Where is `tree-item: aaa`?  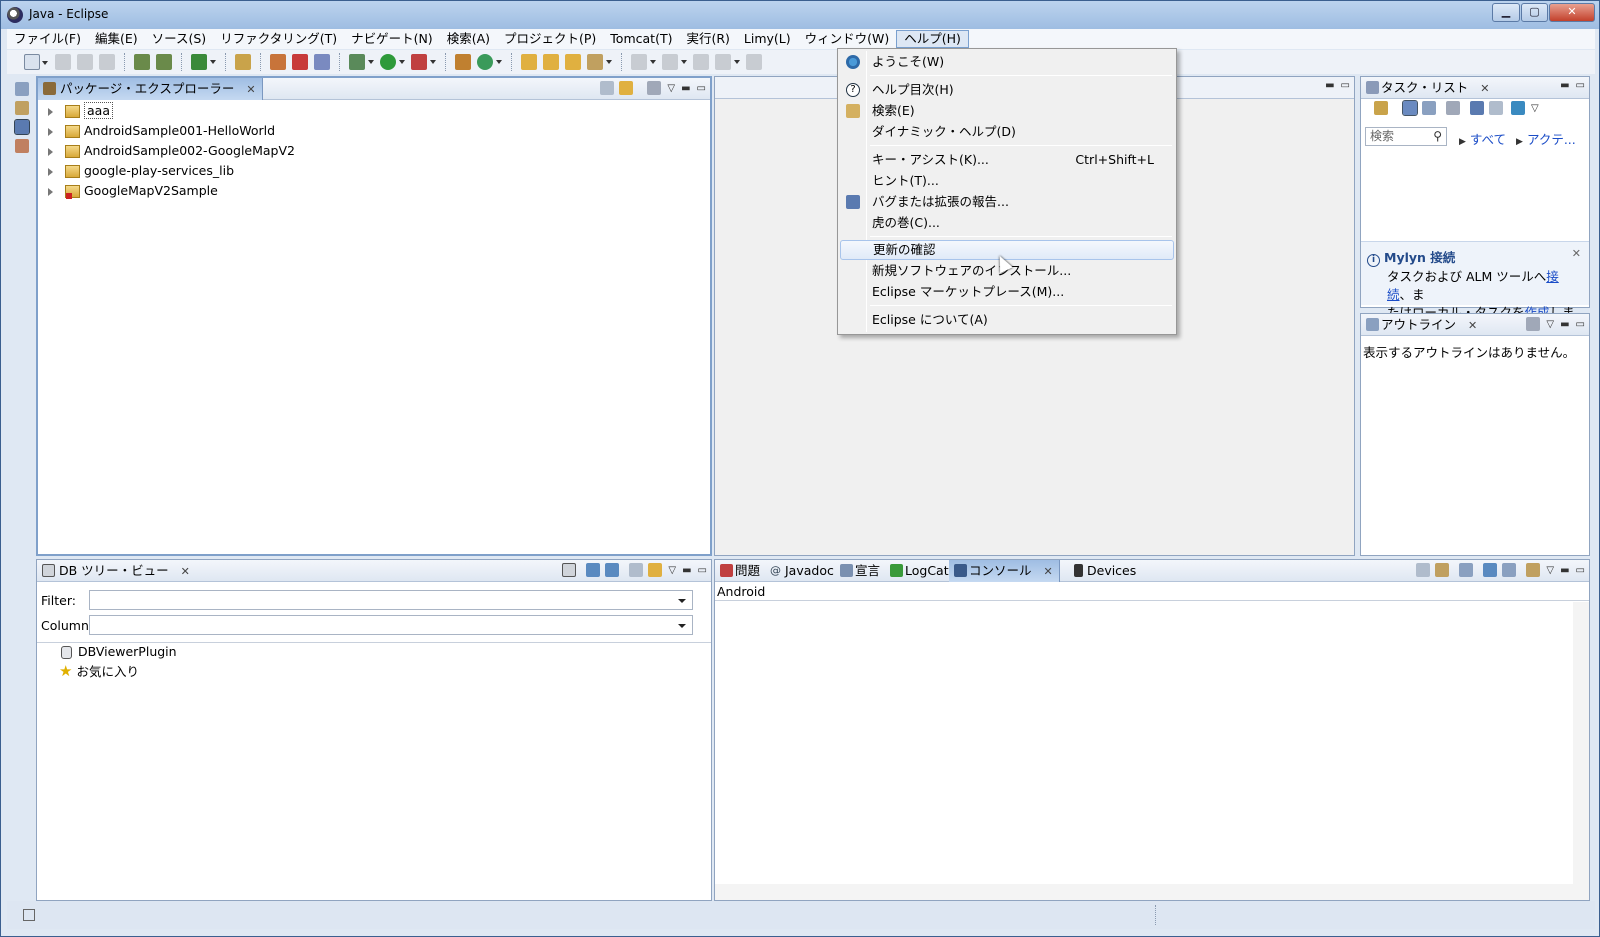 tree-item: aaa is located at coordinates (80, 110).